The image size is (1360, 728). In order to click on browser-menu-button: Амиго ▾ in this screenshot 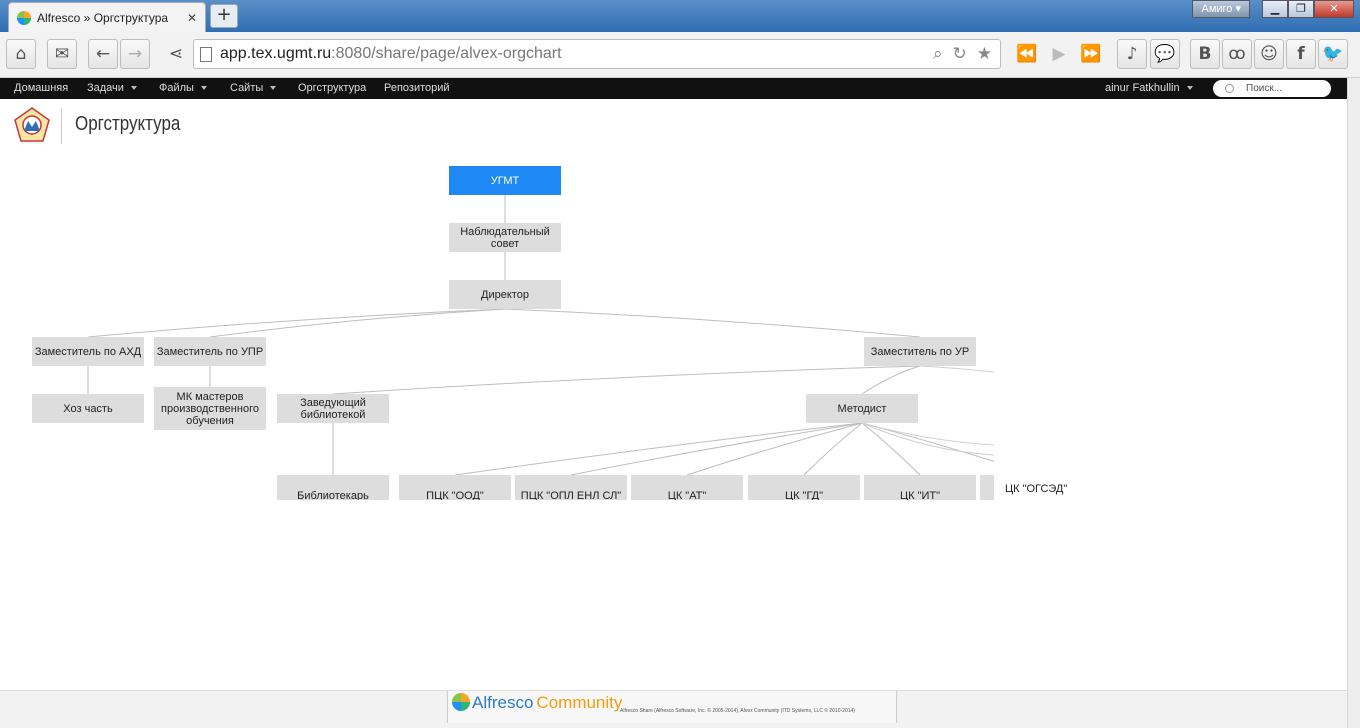, I will do `click(1221, 9)`.